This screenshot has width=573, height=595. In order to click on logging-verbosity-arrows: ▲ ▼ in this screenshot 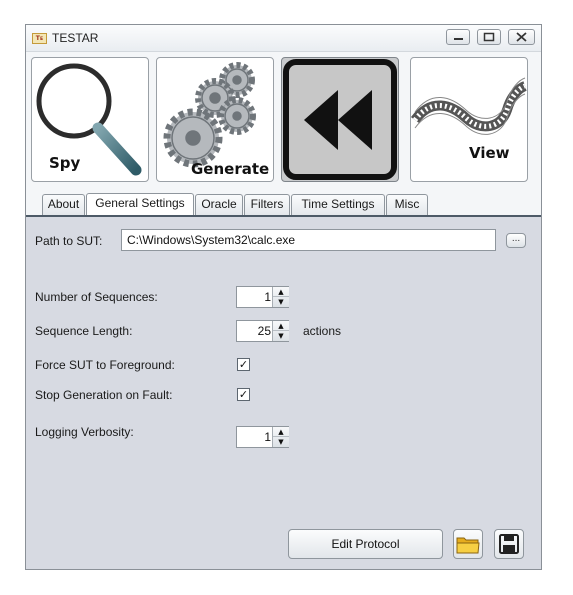, I will do `click(280, 437)`.